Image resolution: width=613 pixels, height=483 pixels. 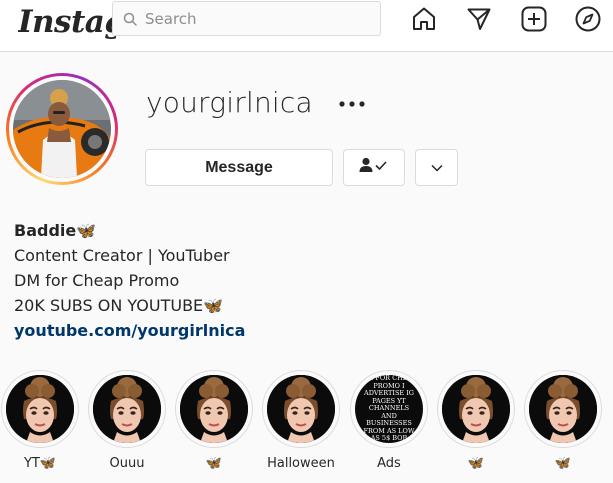 What do you see at coordinates (301, 463) in the screenshot?
I see `highlight-label: Halloween` at bounding box center [301, 463].